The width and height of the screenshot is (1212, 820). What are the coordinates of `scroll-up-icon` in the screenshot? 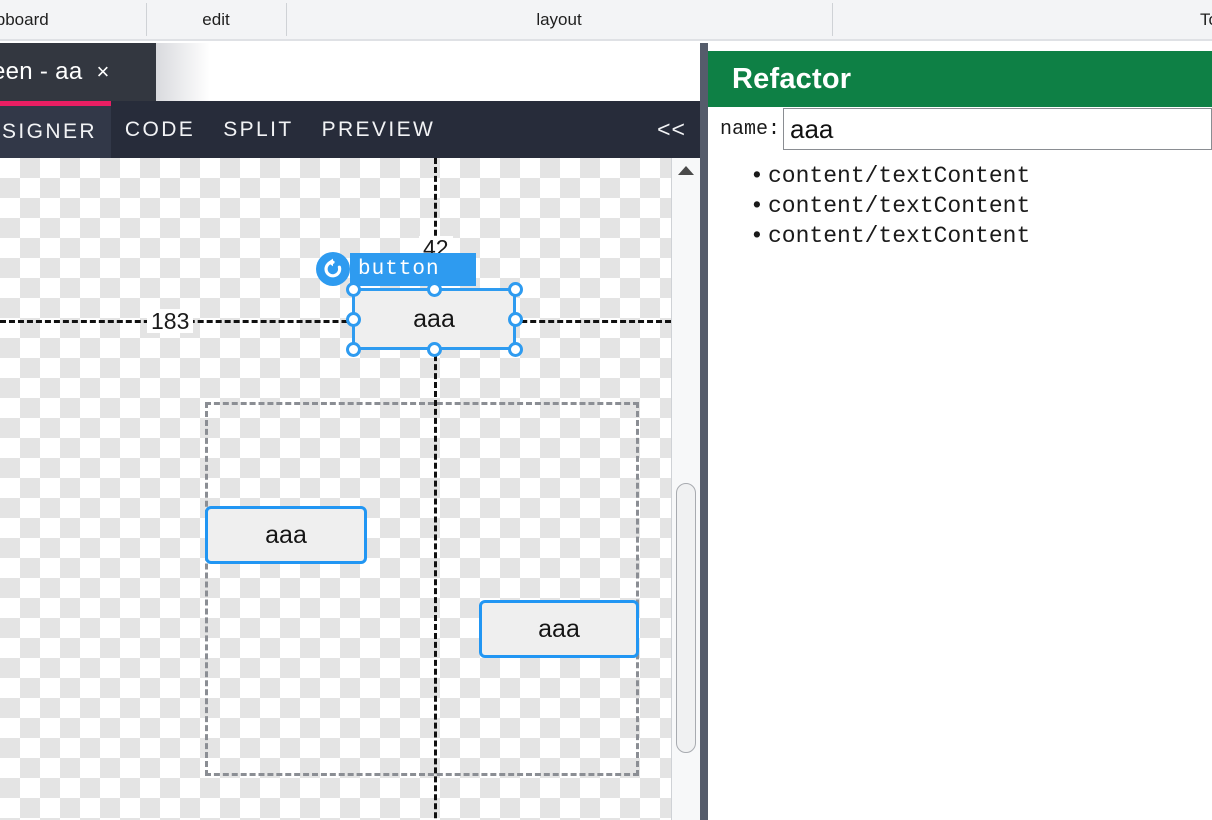 It's located at (686, 171).